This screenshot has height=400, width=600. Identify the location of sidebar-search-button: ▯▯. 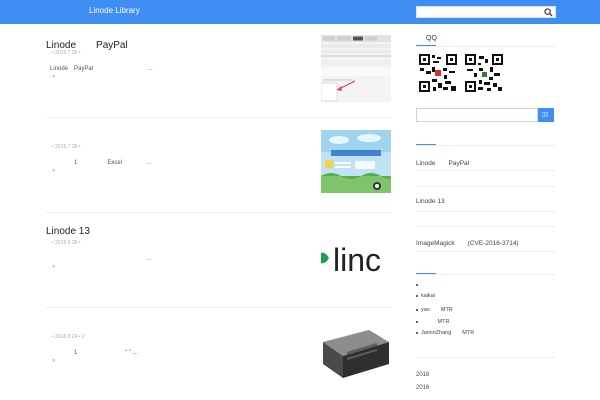
(546, 115).